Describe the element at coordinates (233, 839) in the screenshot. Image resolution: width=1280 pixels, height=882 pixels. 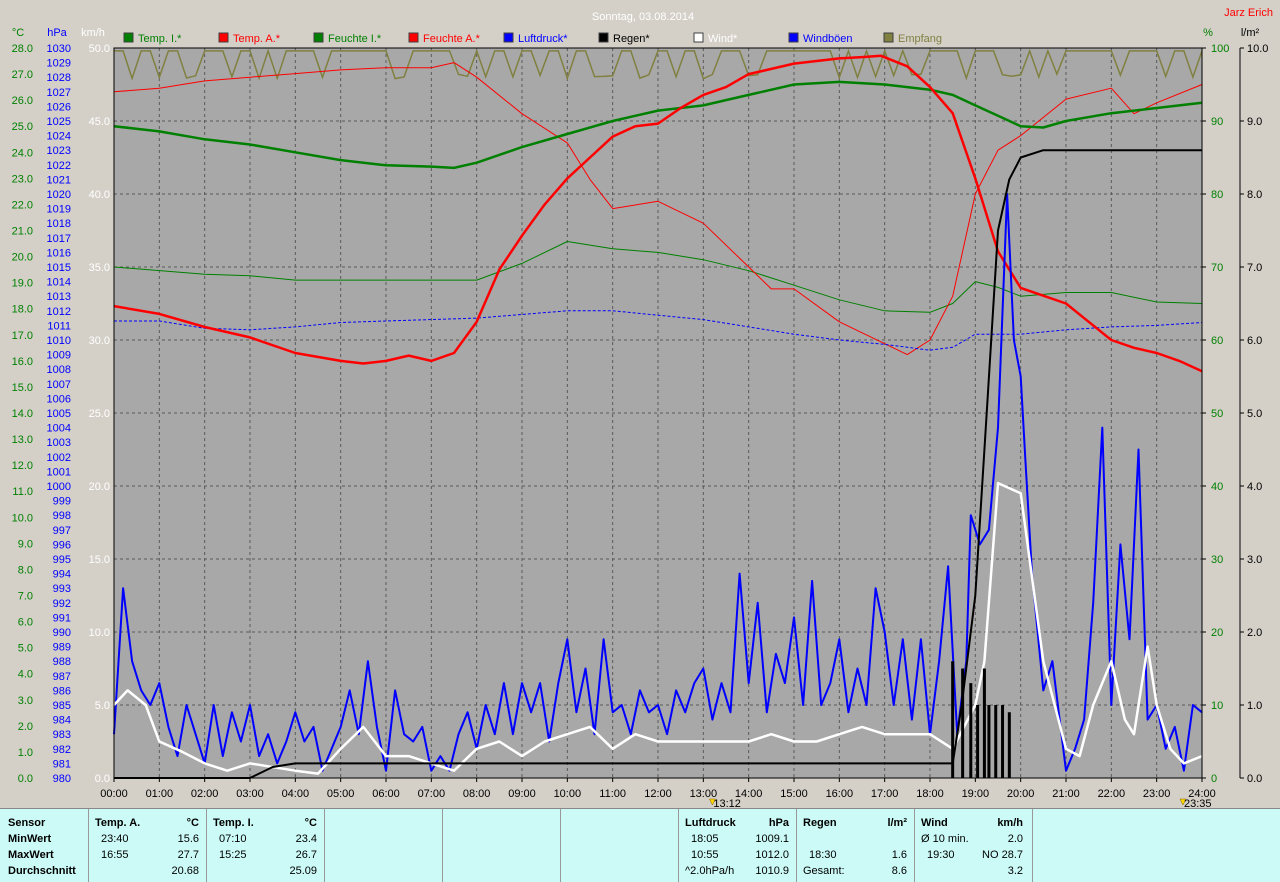
I see `temp-i-min-time: 07:10` at that location.